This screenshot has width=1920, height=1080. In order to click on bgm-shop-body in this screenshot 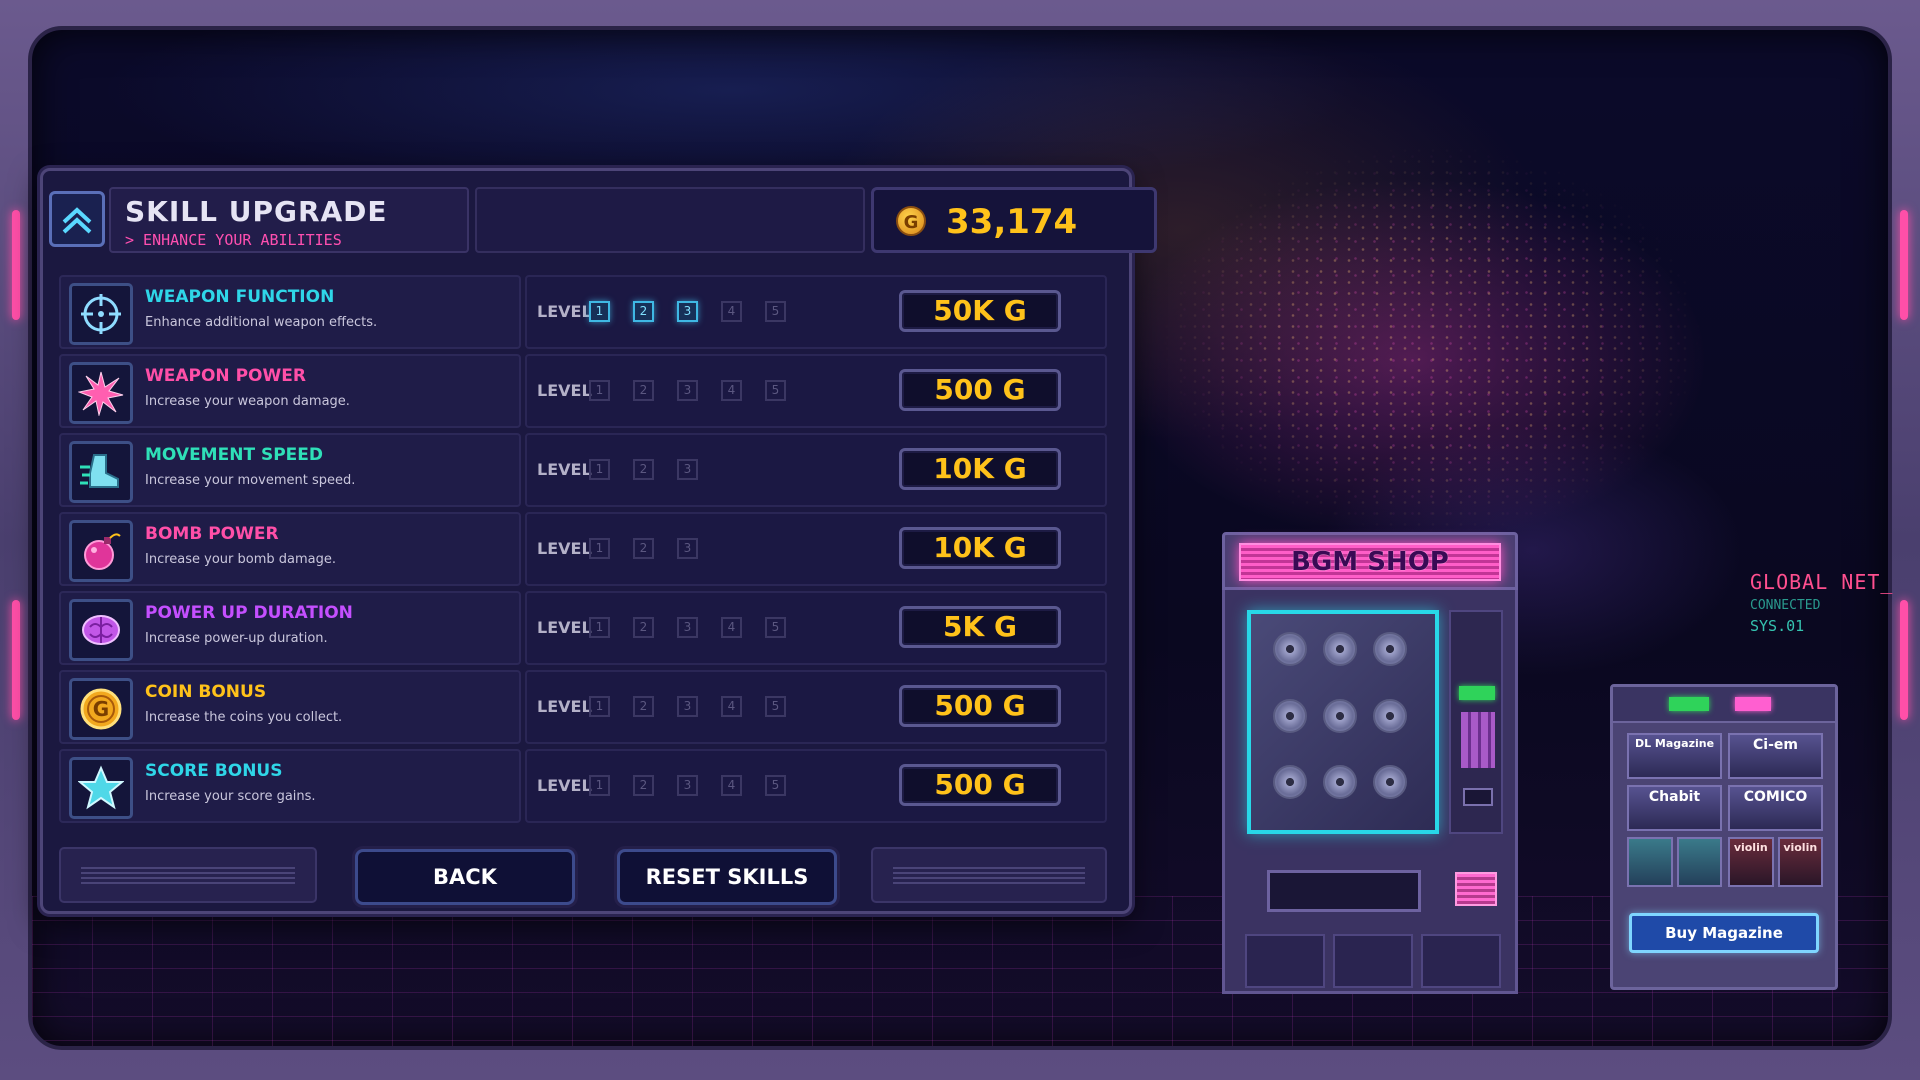, I will do `click(1370, 792)`.